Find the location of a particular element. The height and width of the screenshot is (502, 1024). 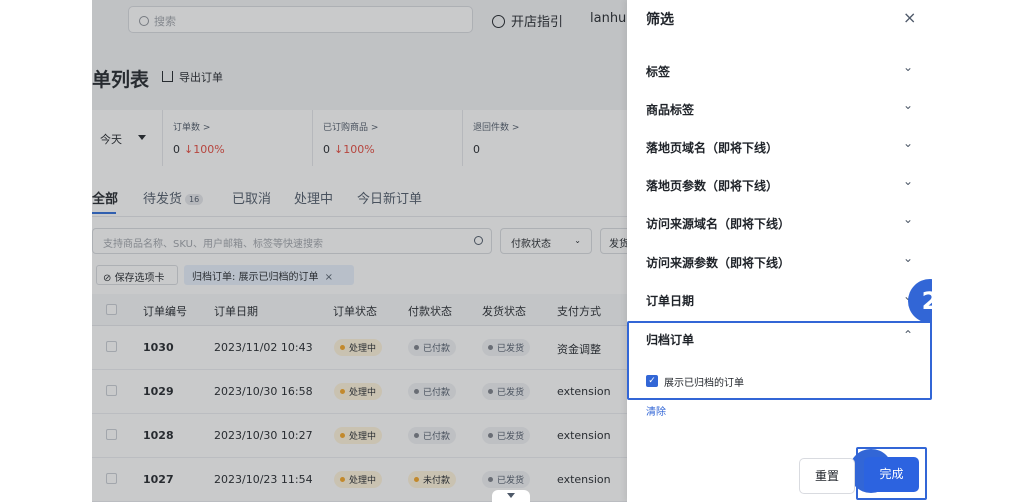

filter-item-tags: 标签 ⌄ is located at coordinates (779, 80).